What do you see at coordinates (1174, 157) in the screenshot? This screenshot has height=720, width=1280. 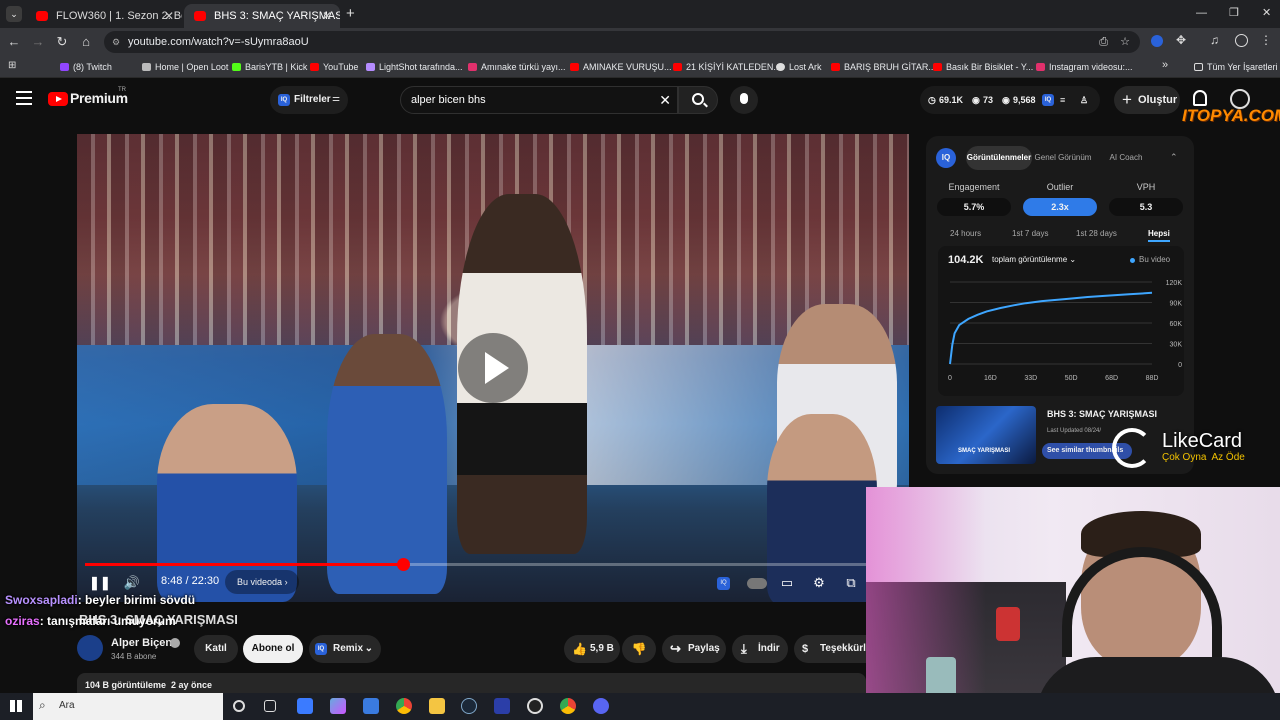 I see `collapse-icon: ⌃` at bounding box center [1174, 157].